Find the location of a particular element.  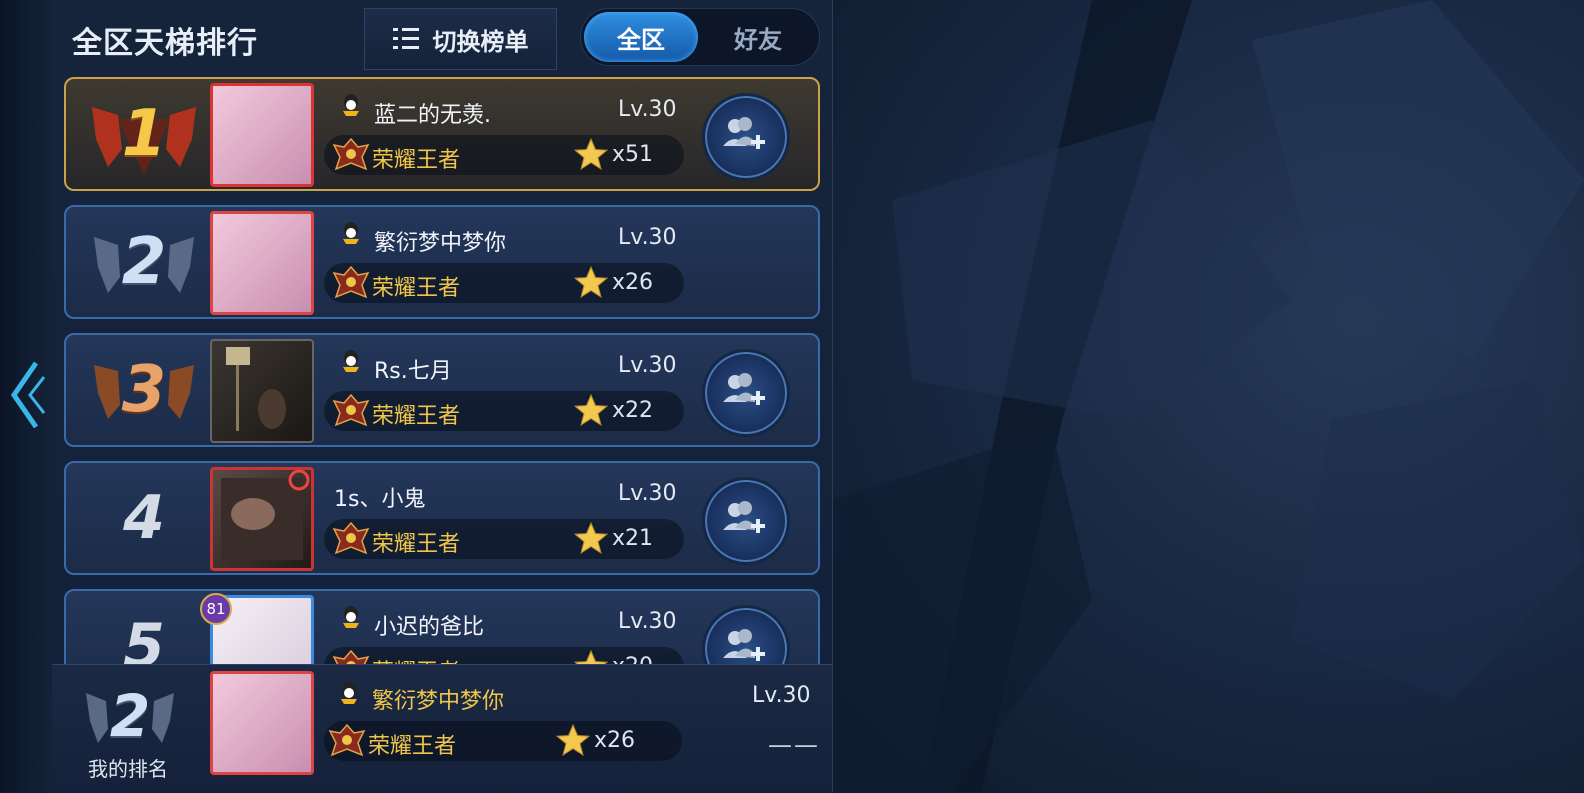

panel-header: 全区天梯排行 切换榜单 全区 好友 is located at coordinates (442, 37).